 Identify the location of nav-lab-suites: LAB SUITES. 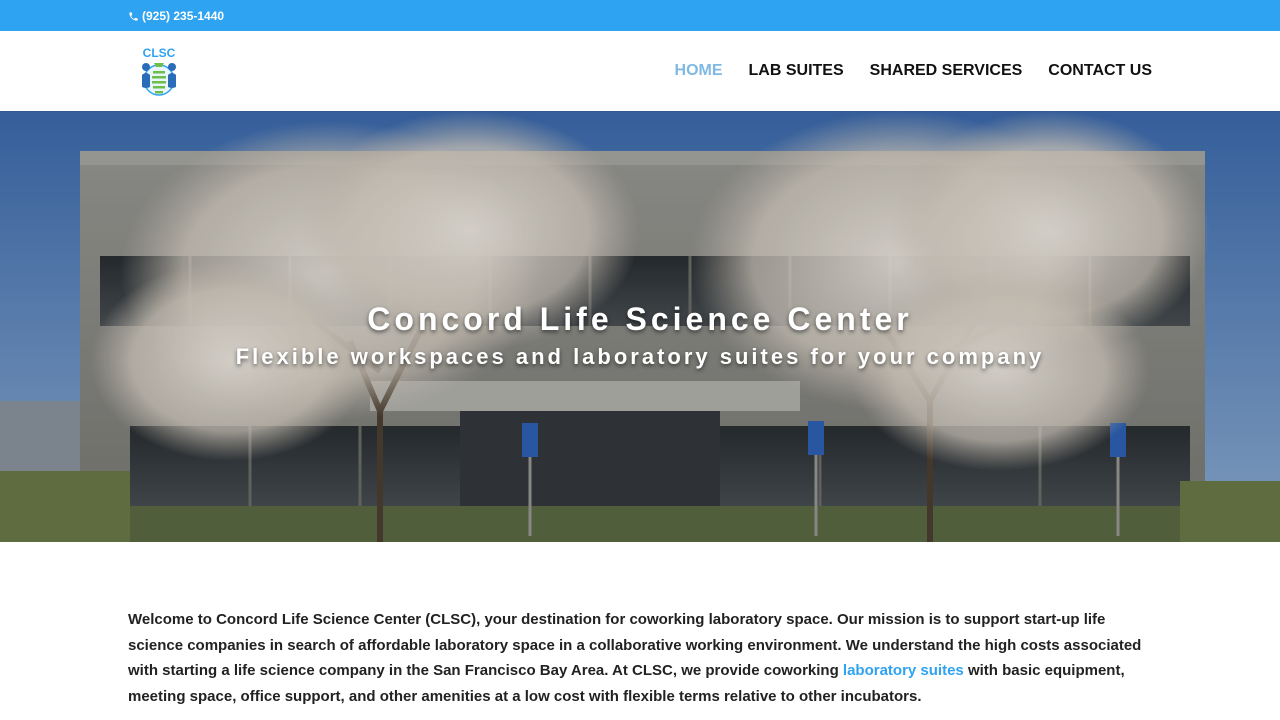
(796, 71).